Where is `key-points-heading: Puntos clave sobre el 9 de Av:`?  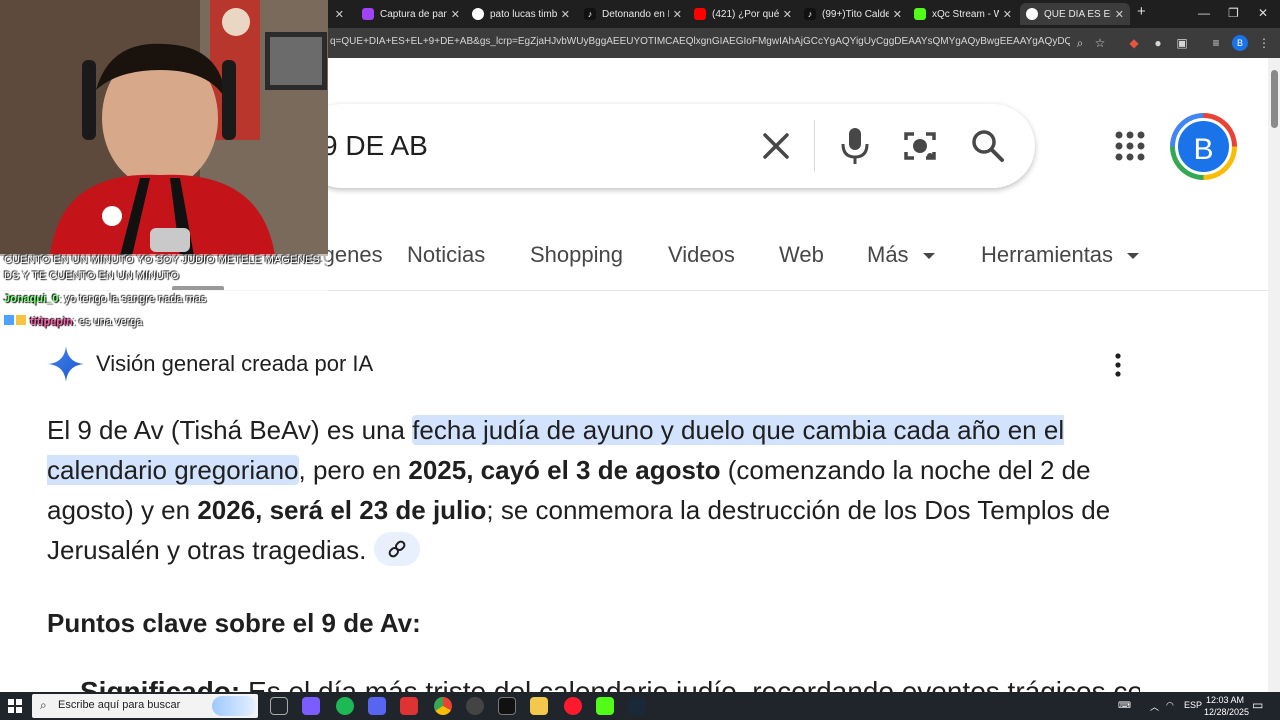
key-points-heading: Puntos clave sobre el 9 de Av: is located at coordinates (234, 623).